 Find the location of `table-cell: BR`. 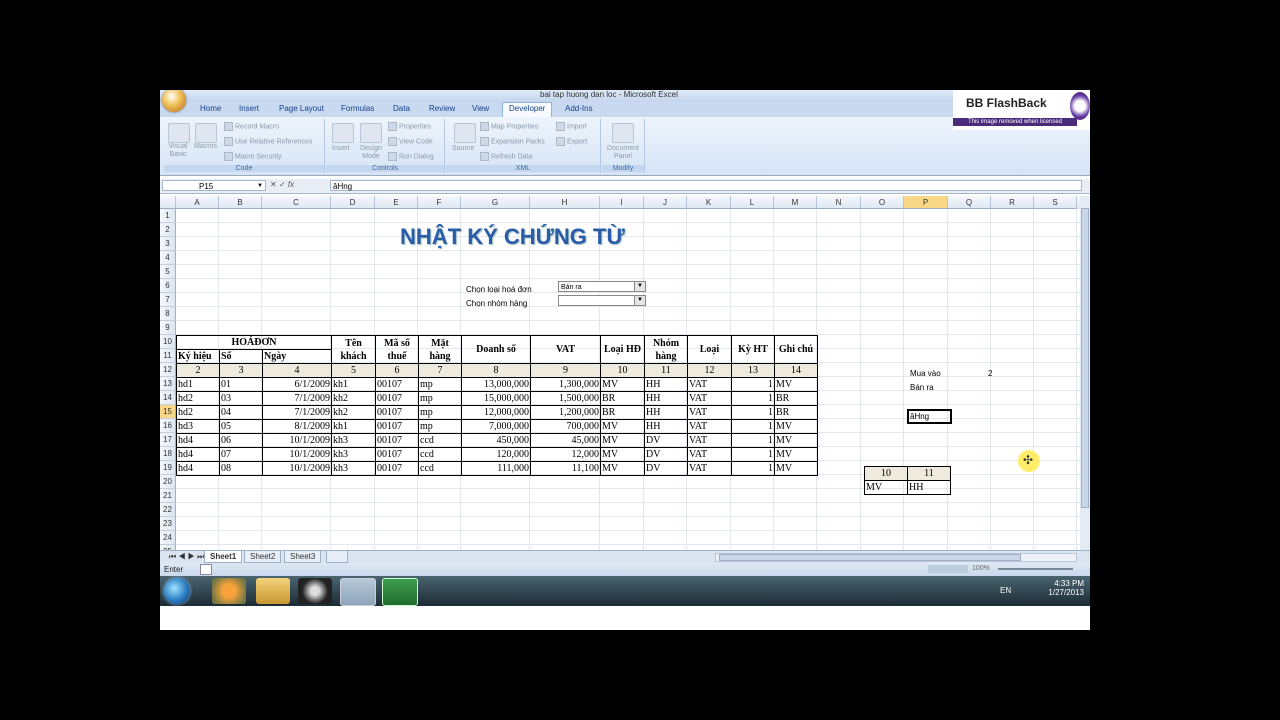

table-cell: BR is located at coordinates (796, 398).